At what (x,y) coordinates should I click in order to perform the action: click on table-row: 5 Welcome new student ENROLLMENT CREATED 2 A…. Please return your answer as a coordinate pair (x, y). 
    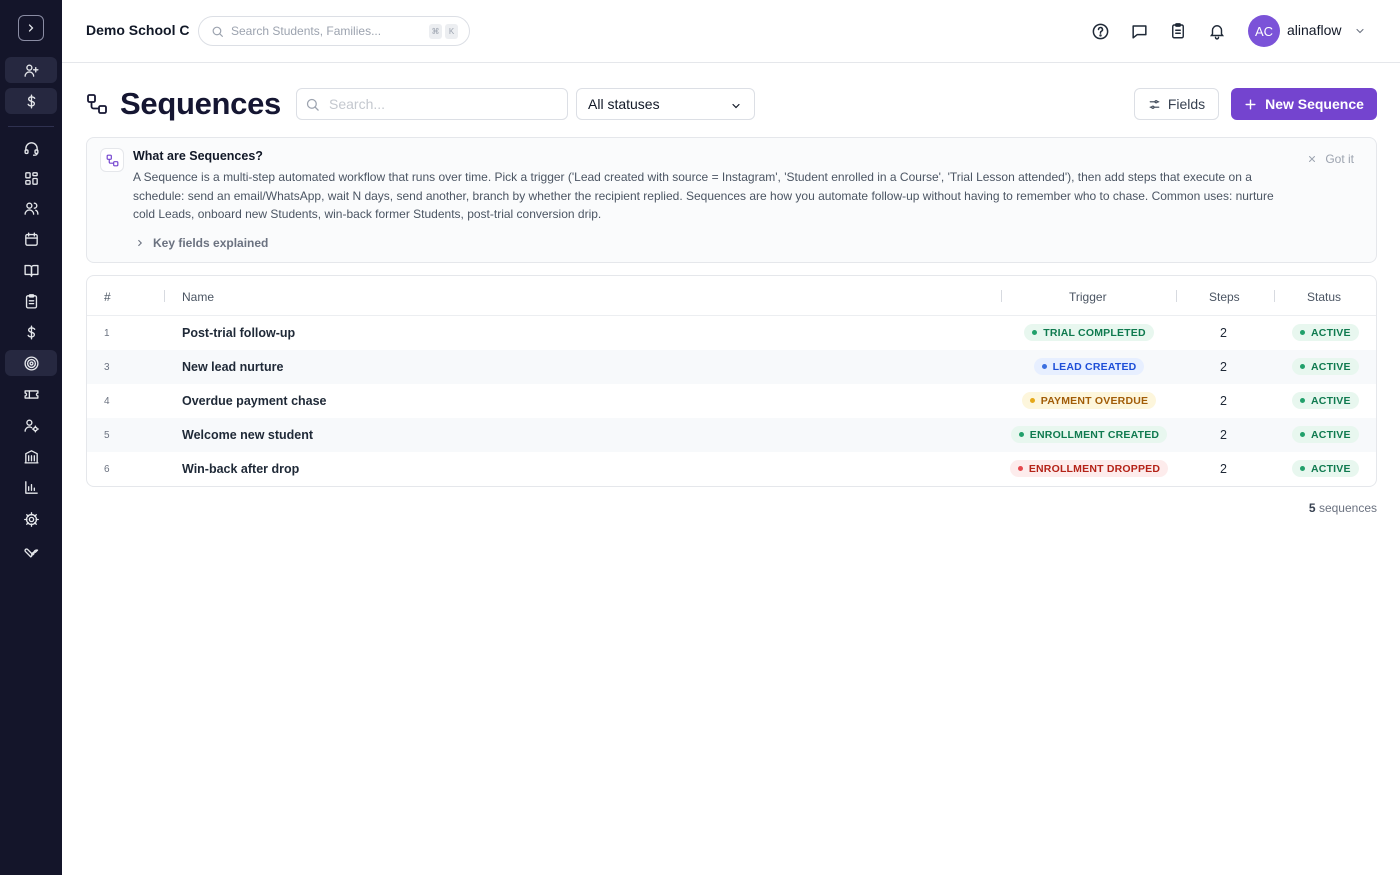
    Looking at the image, I should click on (731, 435).